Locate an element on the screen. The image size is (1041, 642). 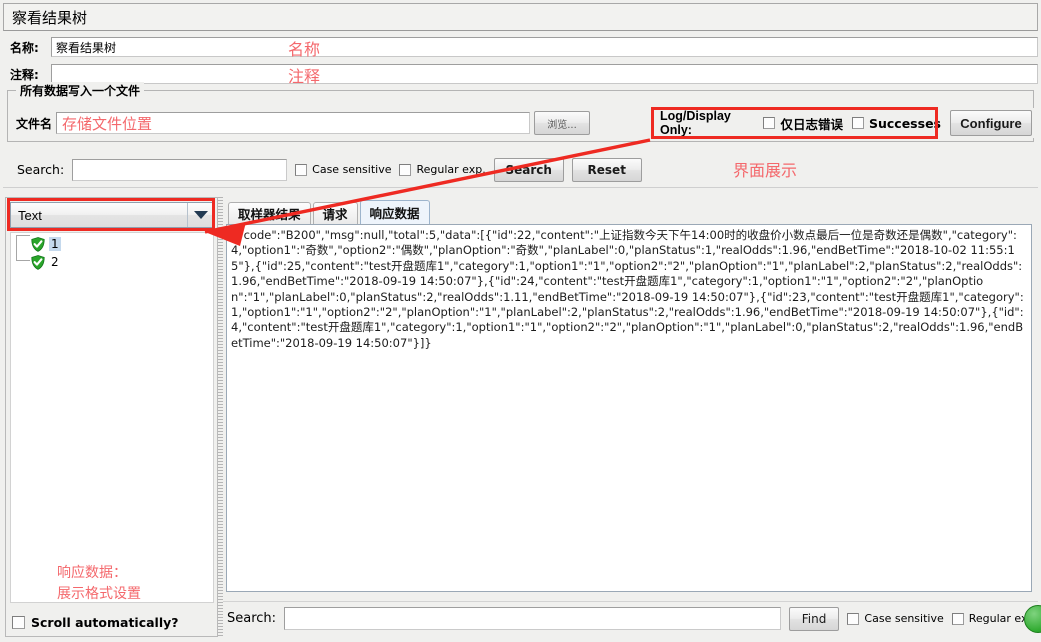
top-case-sensitive-checkbox: Case sensitive is located at coordinates (343, 169).